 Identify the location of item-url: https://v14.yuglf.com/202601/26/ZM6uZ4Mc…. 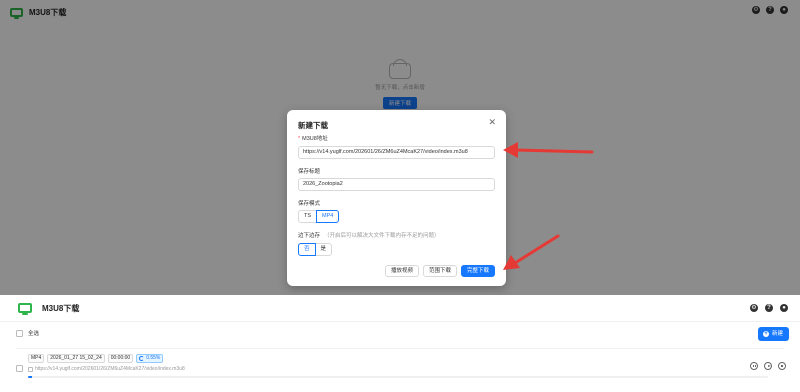
(110, 369).